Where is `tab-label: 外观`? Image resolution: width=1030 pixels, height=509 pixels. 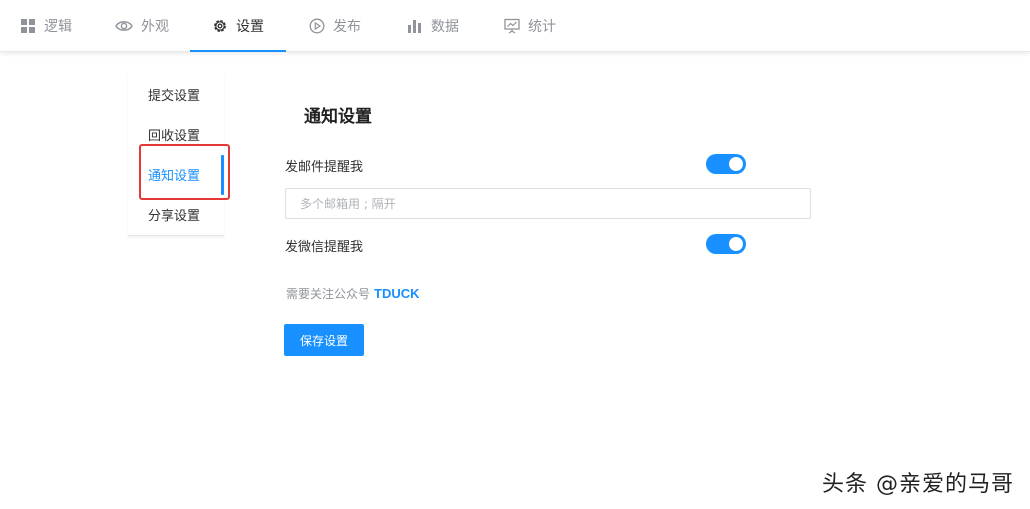 tab-label: 外观 is located at coordinates (155, 27).